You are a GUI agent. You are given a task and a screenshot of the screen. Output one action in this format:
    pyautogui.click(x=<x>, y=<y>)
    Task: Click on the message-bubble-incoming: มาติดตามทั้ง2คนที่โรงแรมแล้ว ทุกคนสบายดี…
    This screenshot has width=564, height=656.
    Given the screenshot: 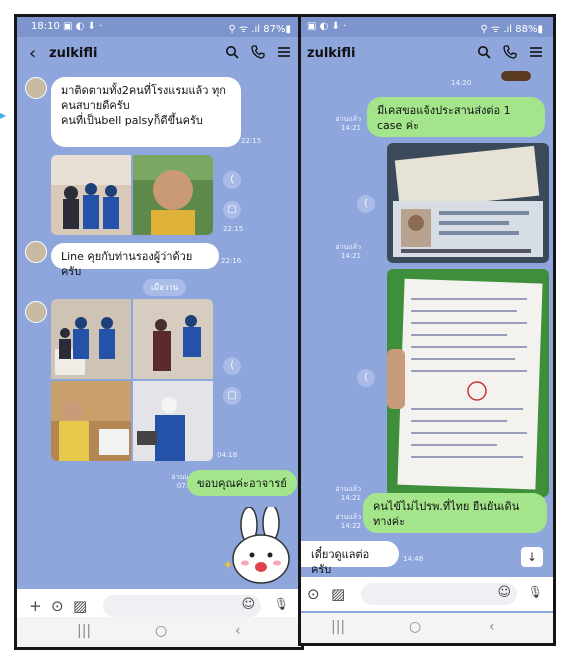 What is the action you would take?
    pyautogui.click(x=146, y=112)
    